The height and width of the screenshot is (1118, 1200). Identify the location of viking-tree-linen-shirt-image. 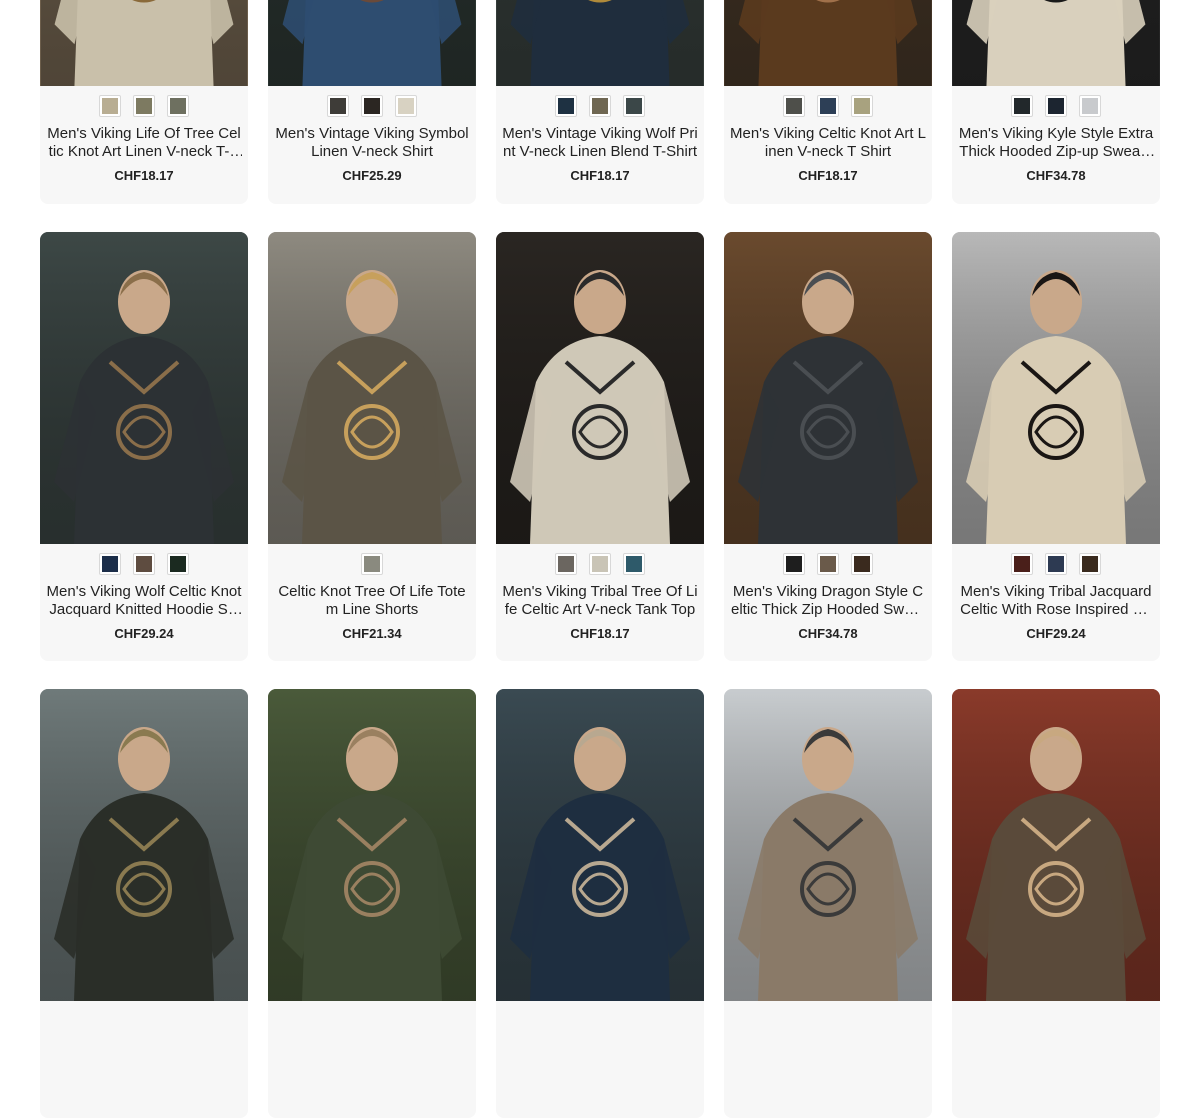
(144, 43).